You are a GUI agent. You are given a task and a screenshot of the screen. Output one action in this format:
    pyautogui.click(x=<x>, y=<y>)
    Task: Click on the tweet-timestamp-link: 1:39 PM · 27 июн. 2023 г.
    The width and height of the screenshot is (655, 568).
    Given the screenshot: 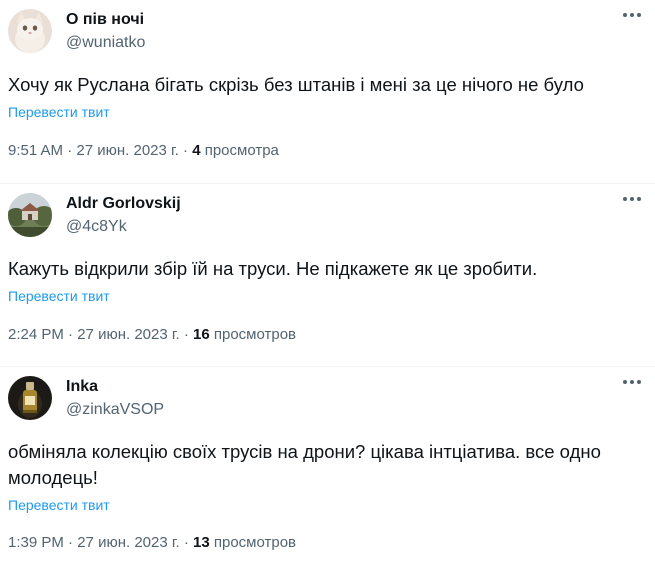 What is the action you would take?
    pyautogui.click(x=94, y=542)
    